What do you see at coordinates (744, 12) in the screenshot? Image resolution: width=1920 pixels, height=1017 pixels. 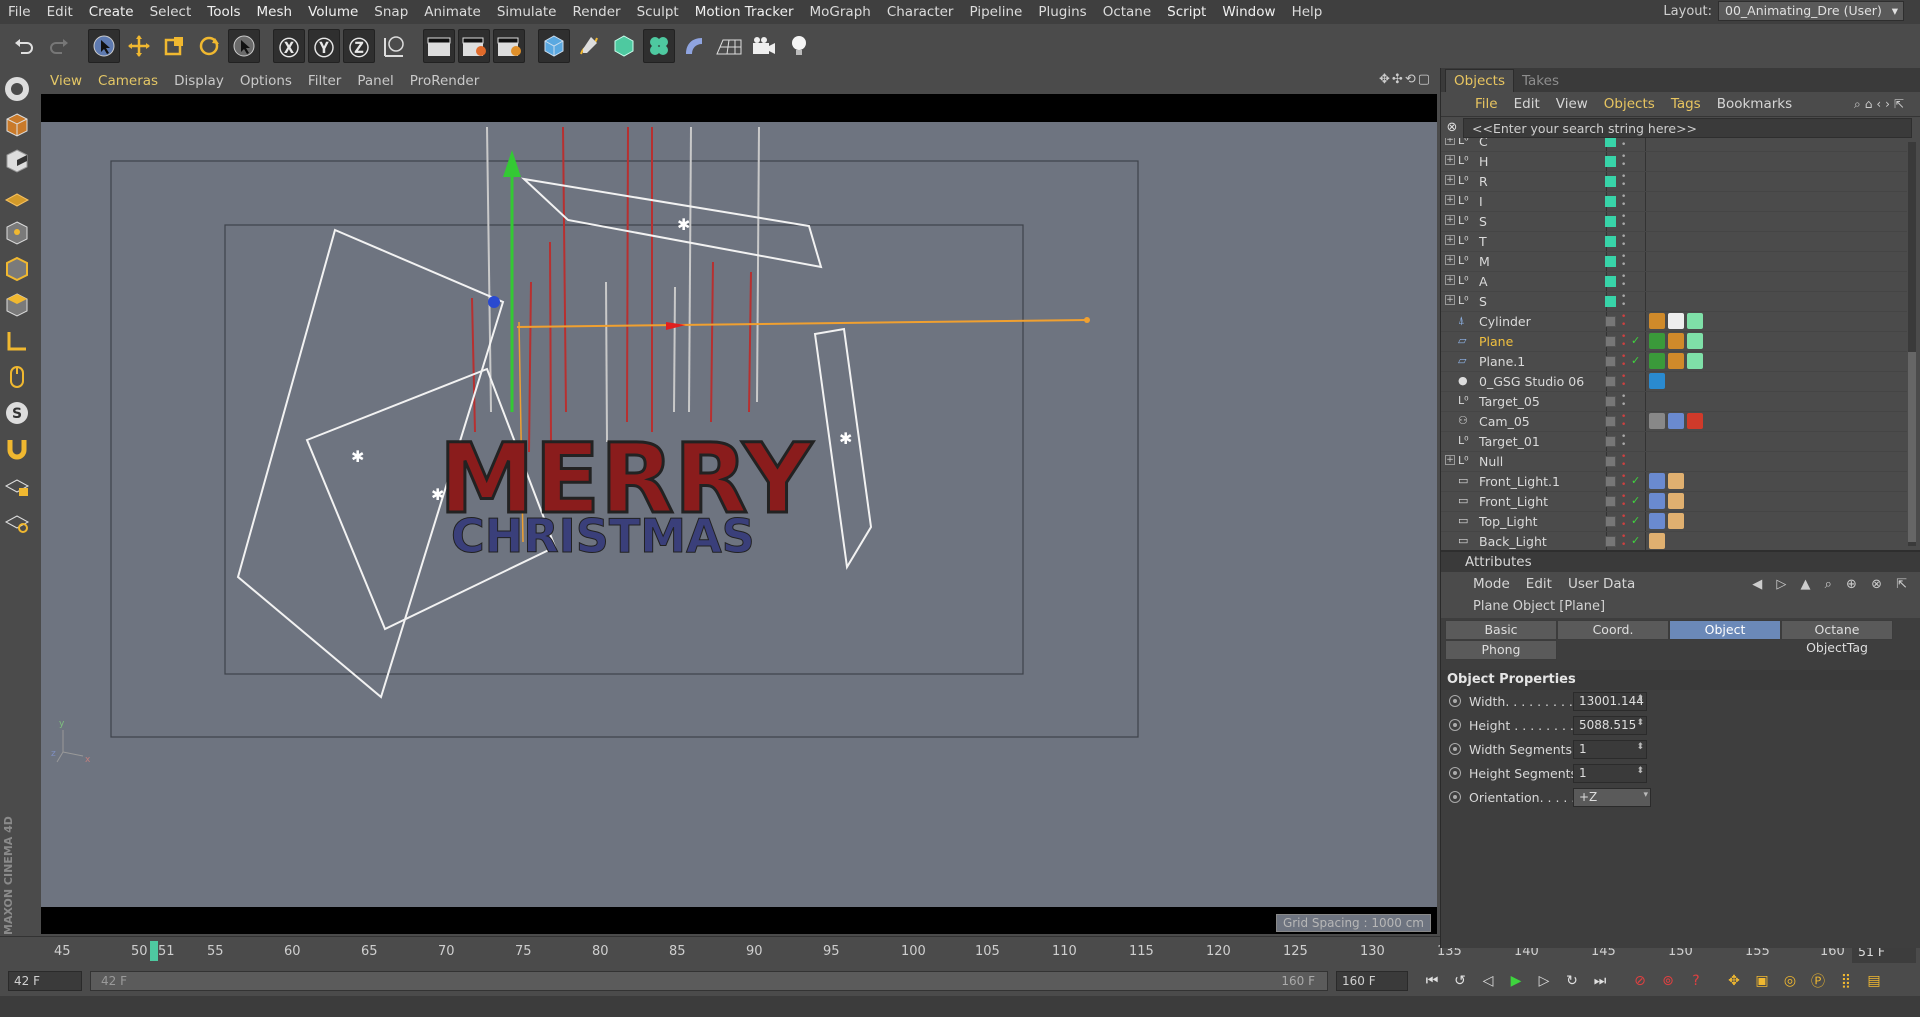 I see `menu-motion-tracker: Motion Tracker` at bounding box center [744, 12].